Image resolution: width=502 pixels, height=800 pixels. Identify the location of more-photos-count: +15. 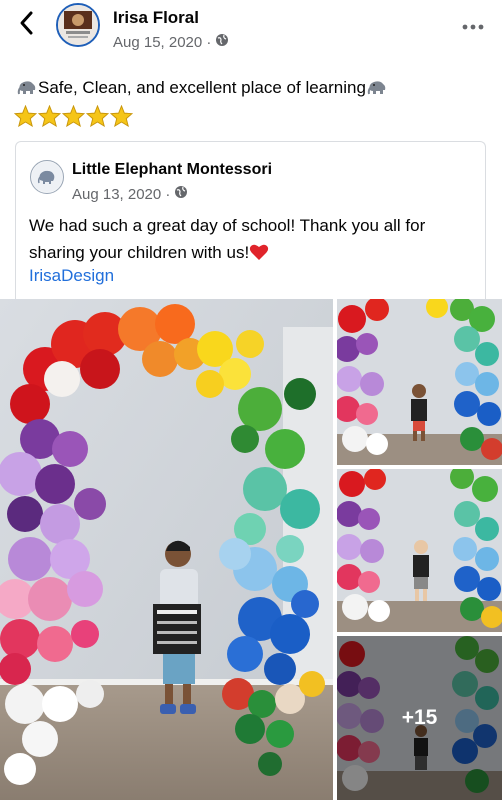
(419, 717).